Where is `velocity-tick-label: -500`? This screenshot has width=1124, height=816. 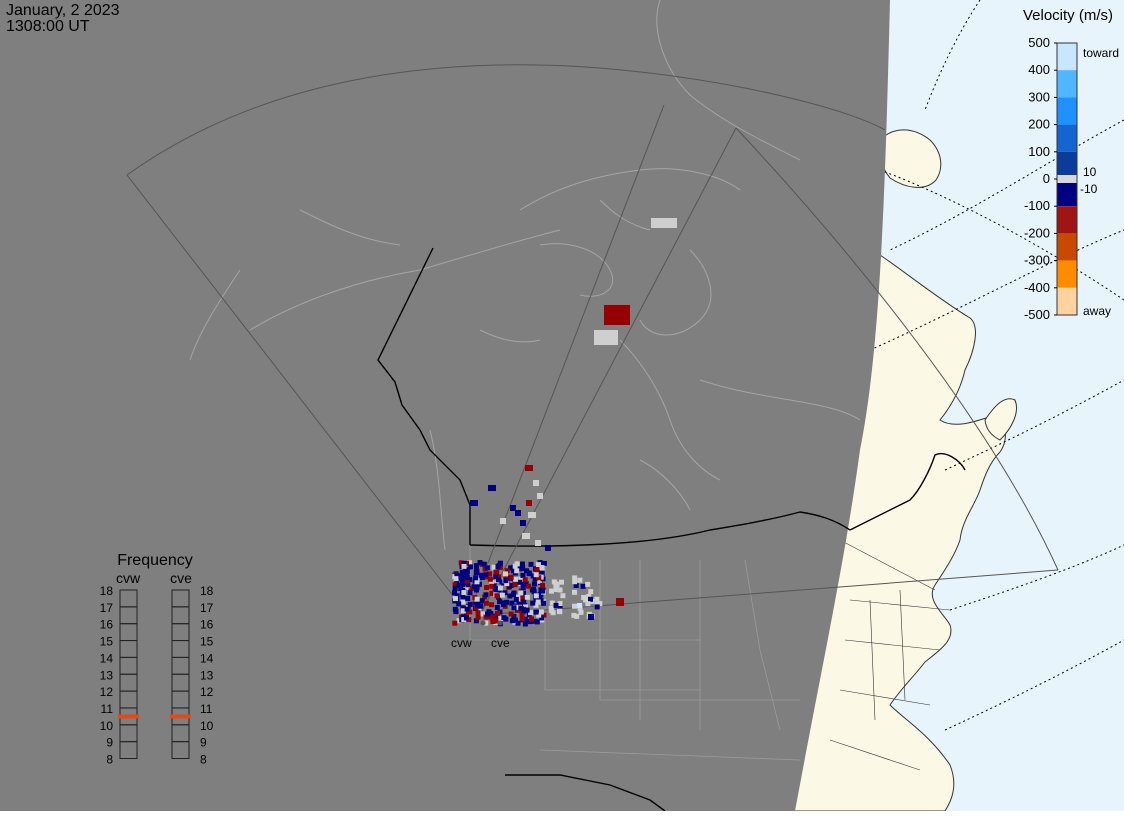
velocity-tick-label: -500 is located at coordinates (1037, 314).